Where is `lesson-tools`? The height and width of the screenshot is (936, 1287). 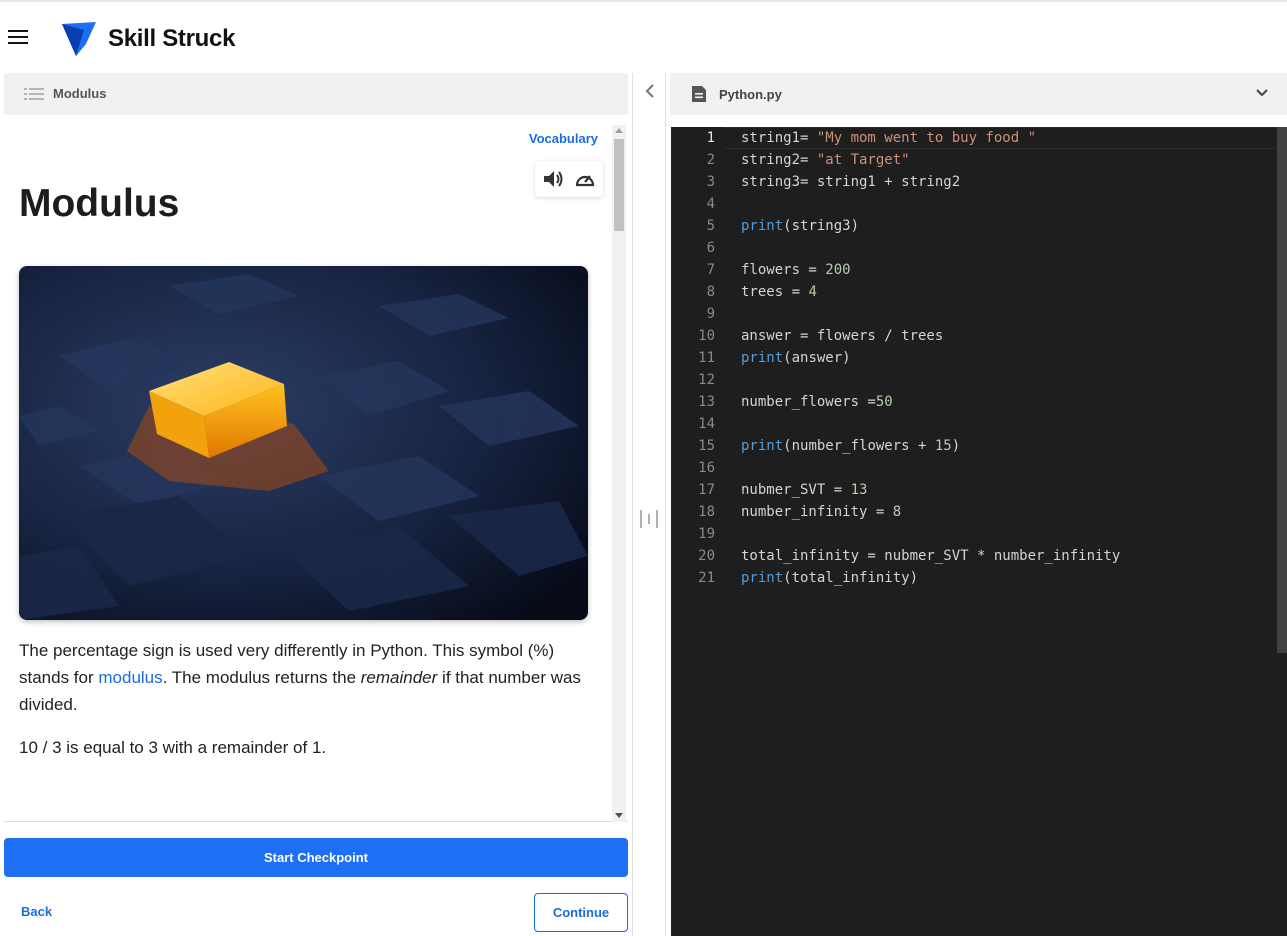
lesson-tools is located at coordinates (569, 179).